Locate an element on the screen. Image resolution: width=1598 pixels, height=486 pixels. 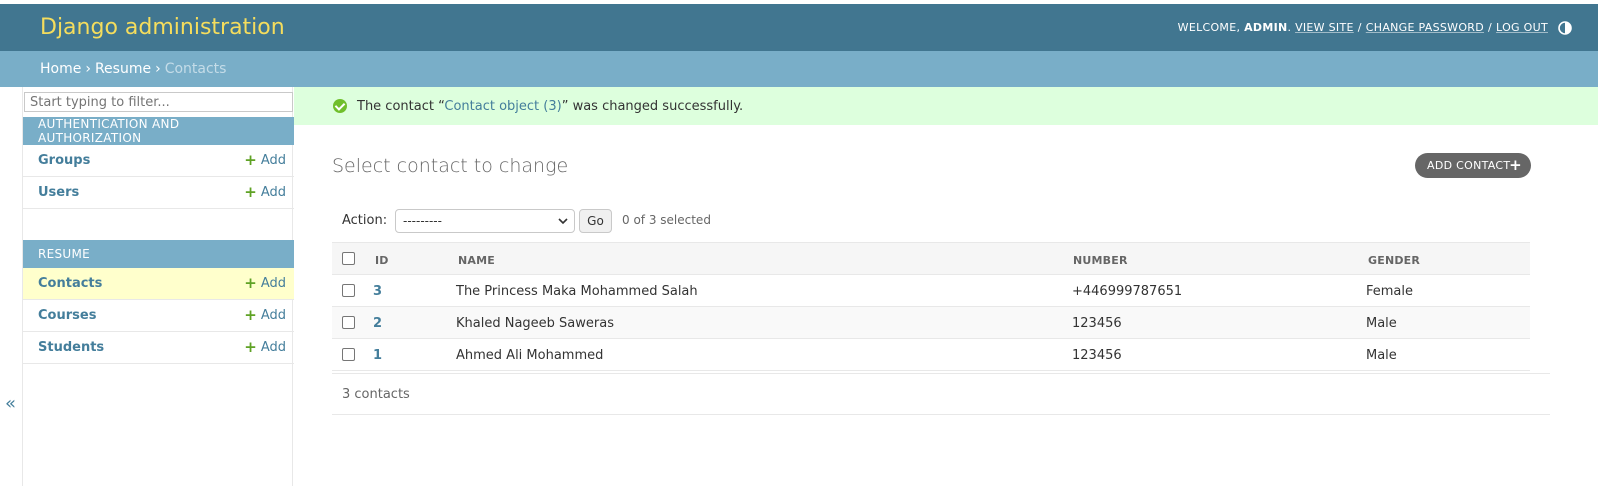
row-name: Ahmed Ali Mohammed is located at coordinates (530, 355).